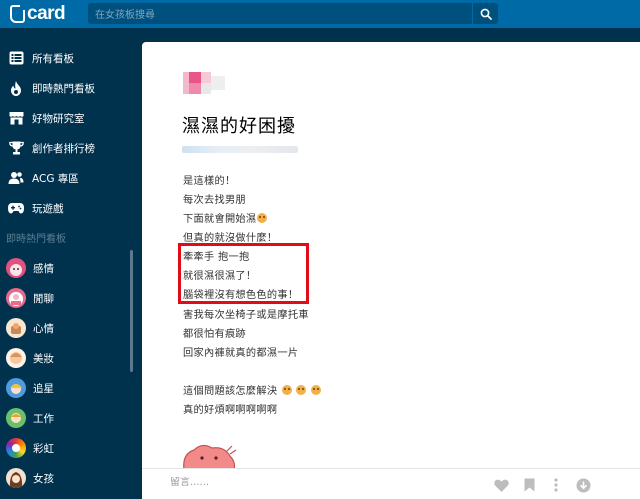 The width and height of the screenshot is (640, 499). I want to click on bookmark-button, so click(529, 485).